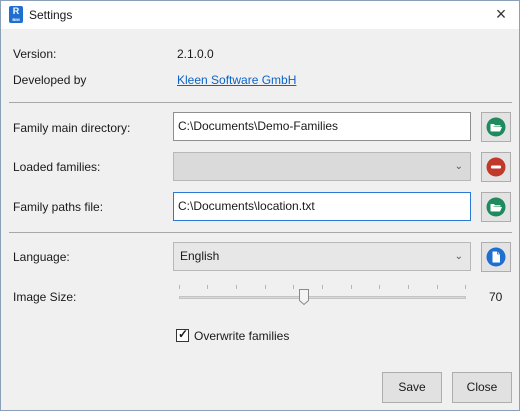 This screenshot has width=520, height=411. Describe the element at coordinates (412, 387) in the screenshot. I see `save-button: Save` at that location.